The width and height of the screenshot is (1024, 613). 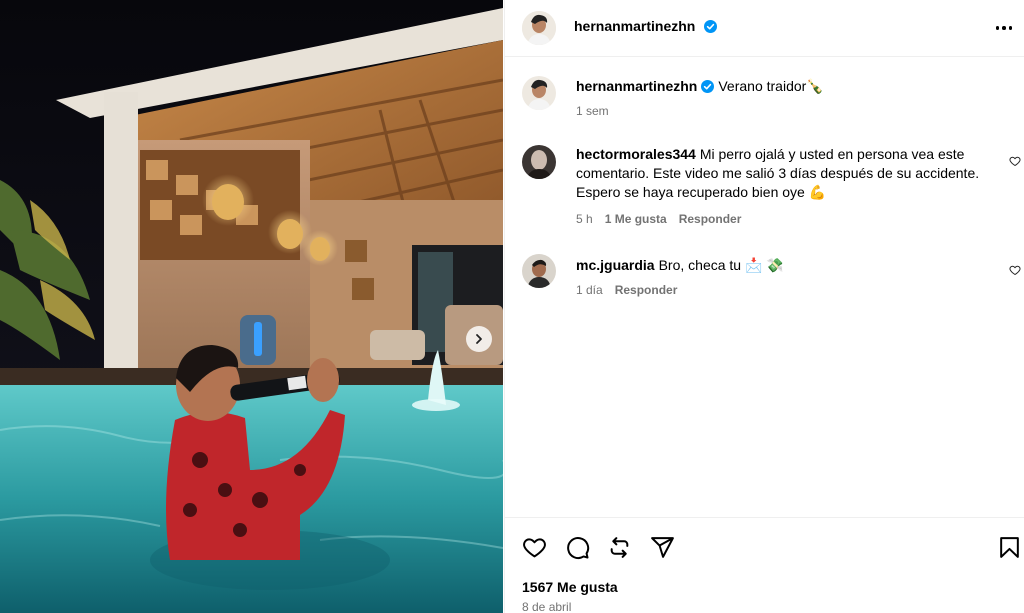 What do you see at coordinates (615, 265) in the screenshot?
I see `comment-username: mc.jguardia` at bounding box center [615, 265].